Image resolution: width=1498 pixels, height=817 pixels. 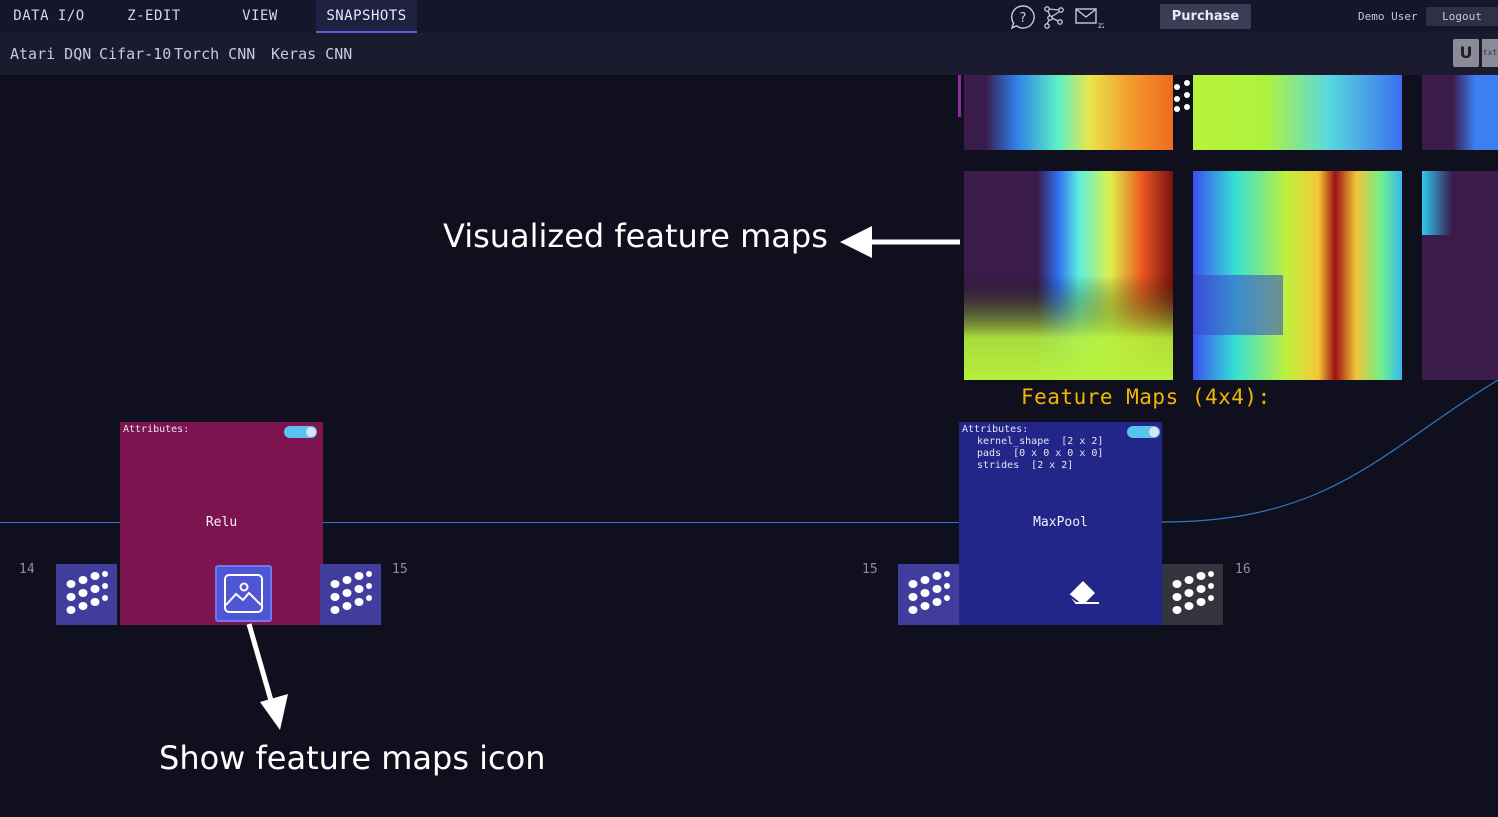 I want to click on annotation-show-feature-maps-icon: Show feature maps icon, so click(x=352, y=758).